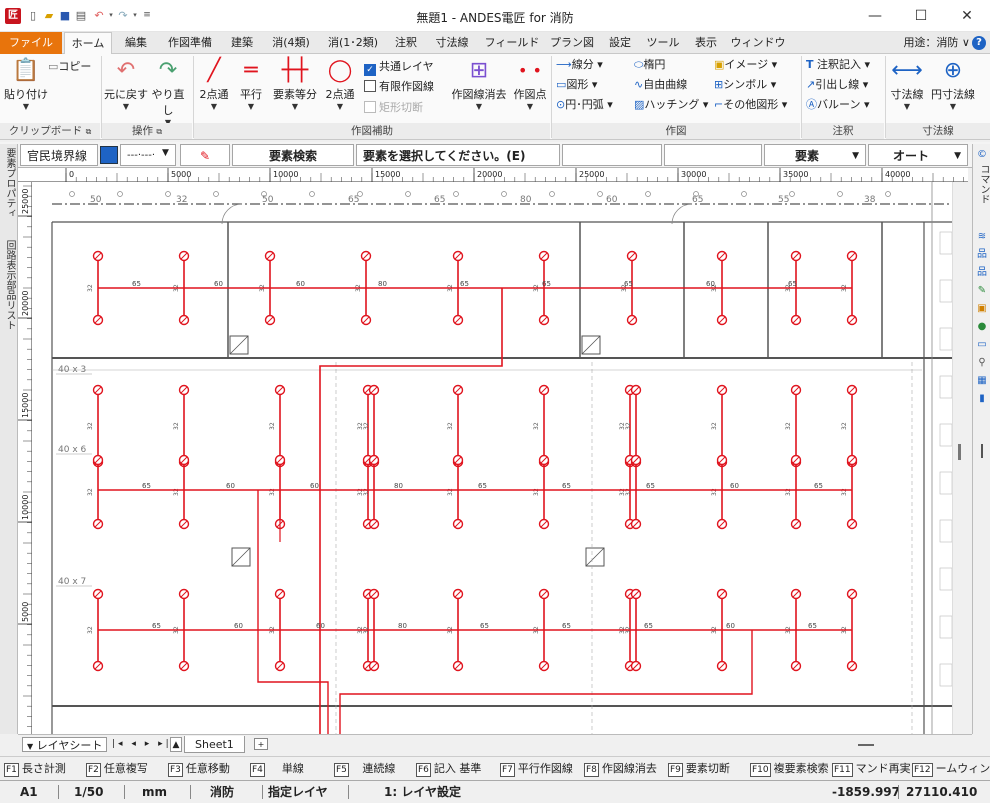  What do you see at coordinates (190, 43) in the screenshot?
I see `tab-draw-prep: 作図準備` at bounding box center [190, 43].